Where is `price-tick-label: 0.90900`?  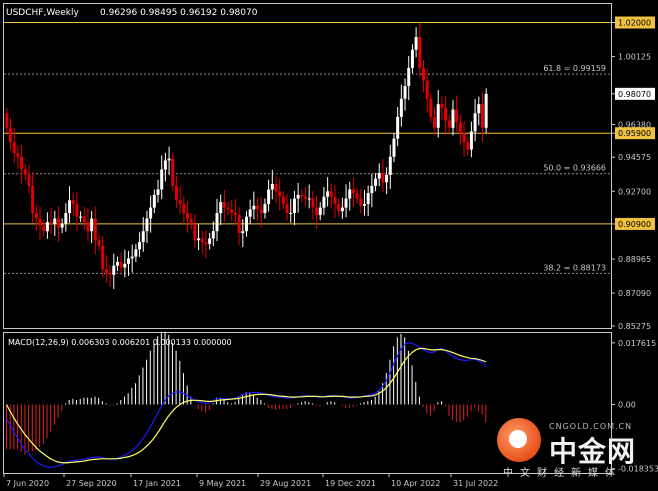
price-tick-label: 0.90900 is located at coordinates (634, 224).